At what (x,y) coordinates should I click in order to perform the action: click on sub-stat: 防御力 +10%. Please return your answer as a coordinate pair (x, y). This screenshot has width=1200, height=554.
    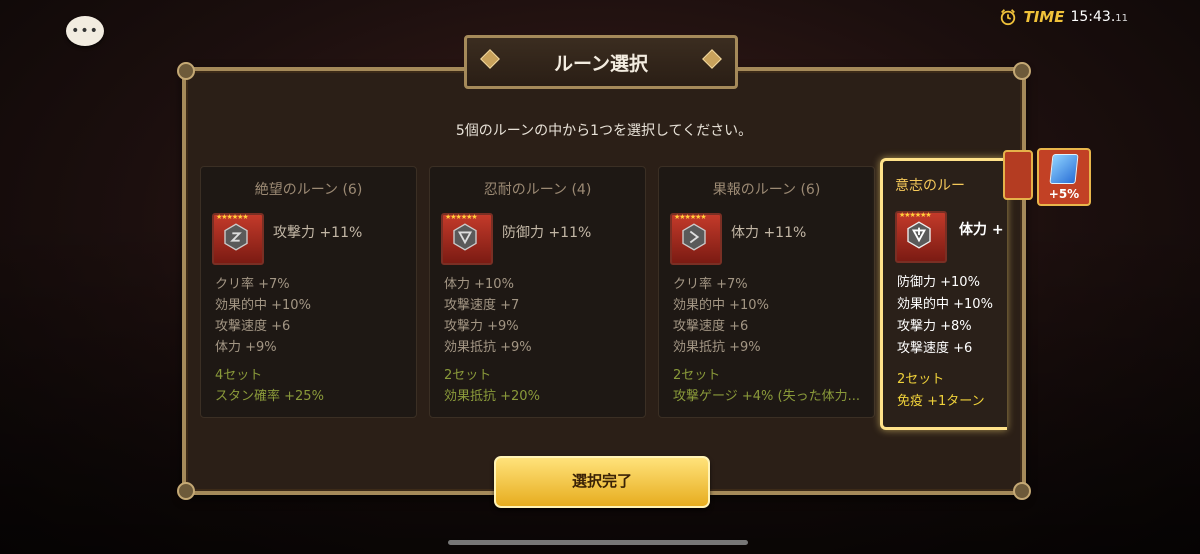
    Looking at the image, I should click on (938, 282).